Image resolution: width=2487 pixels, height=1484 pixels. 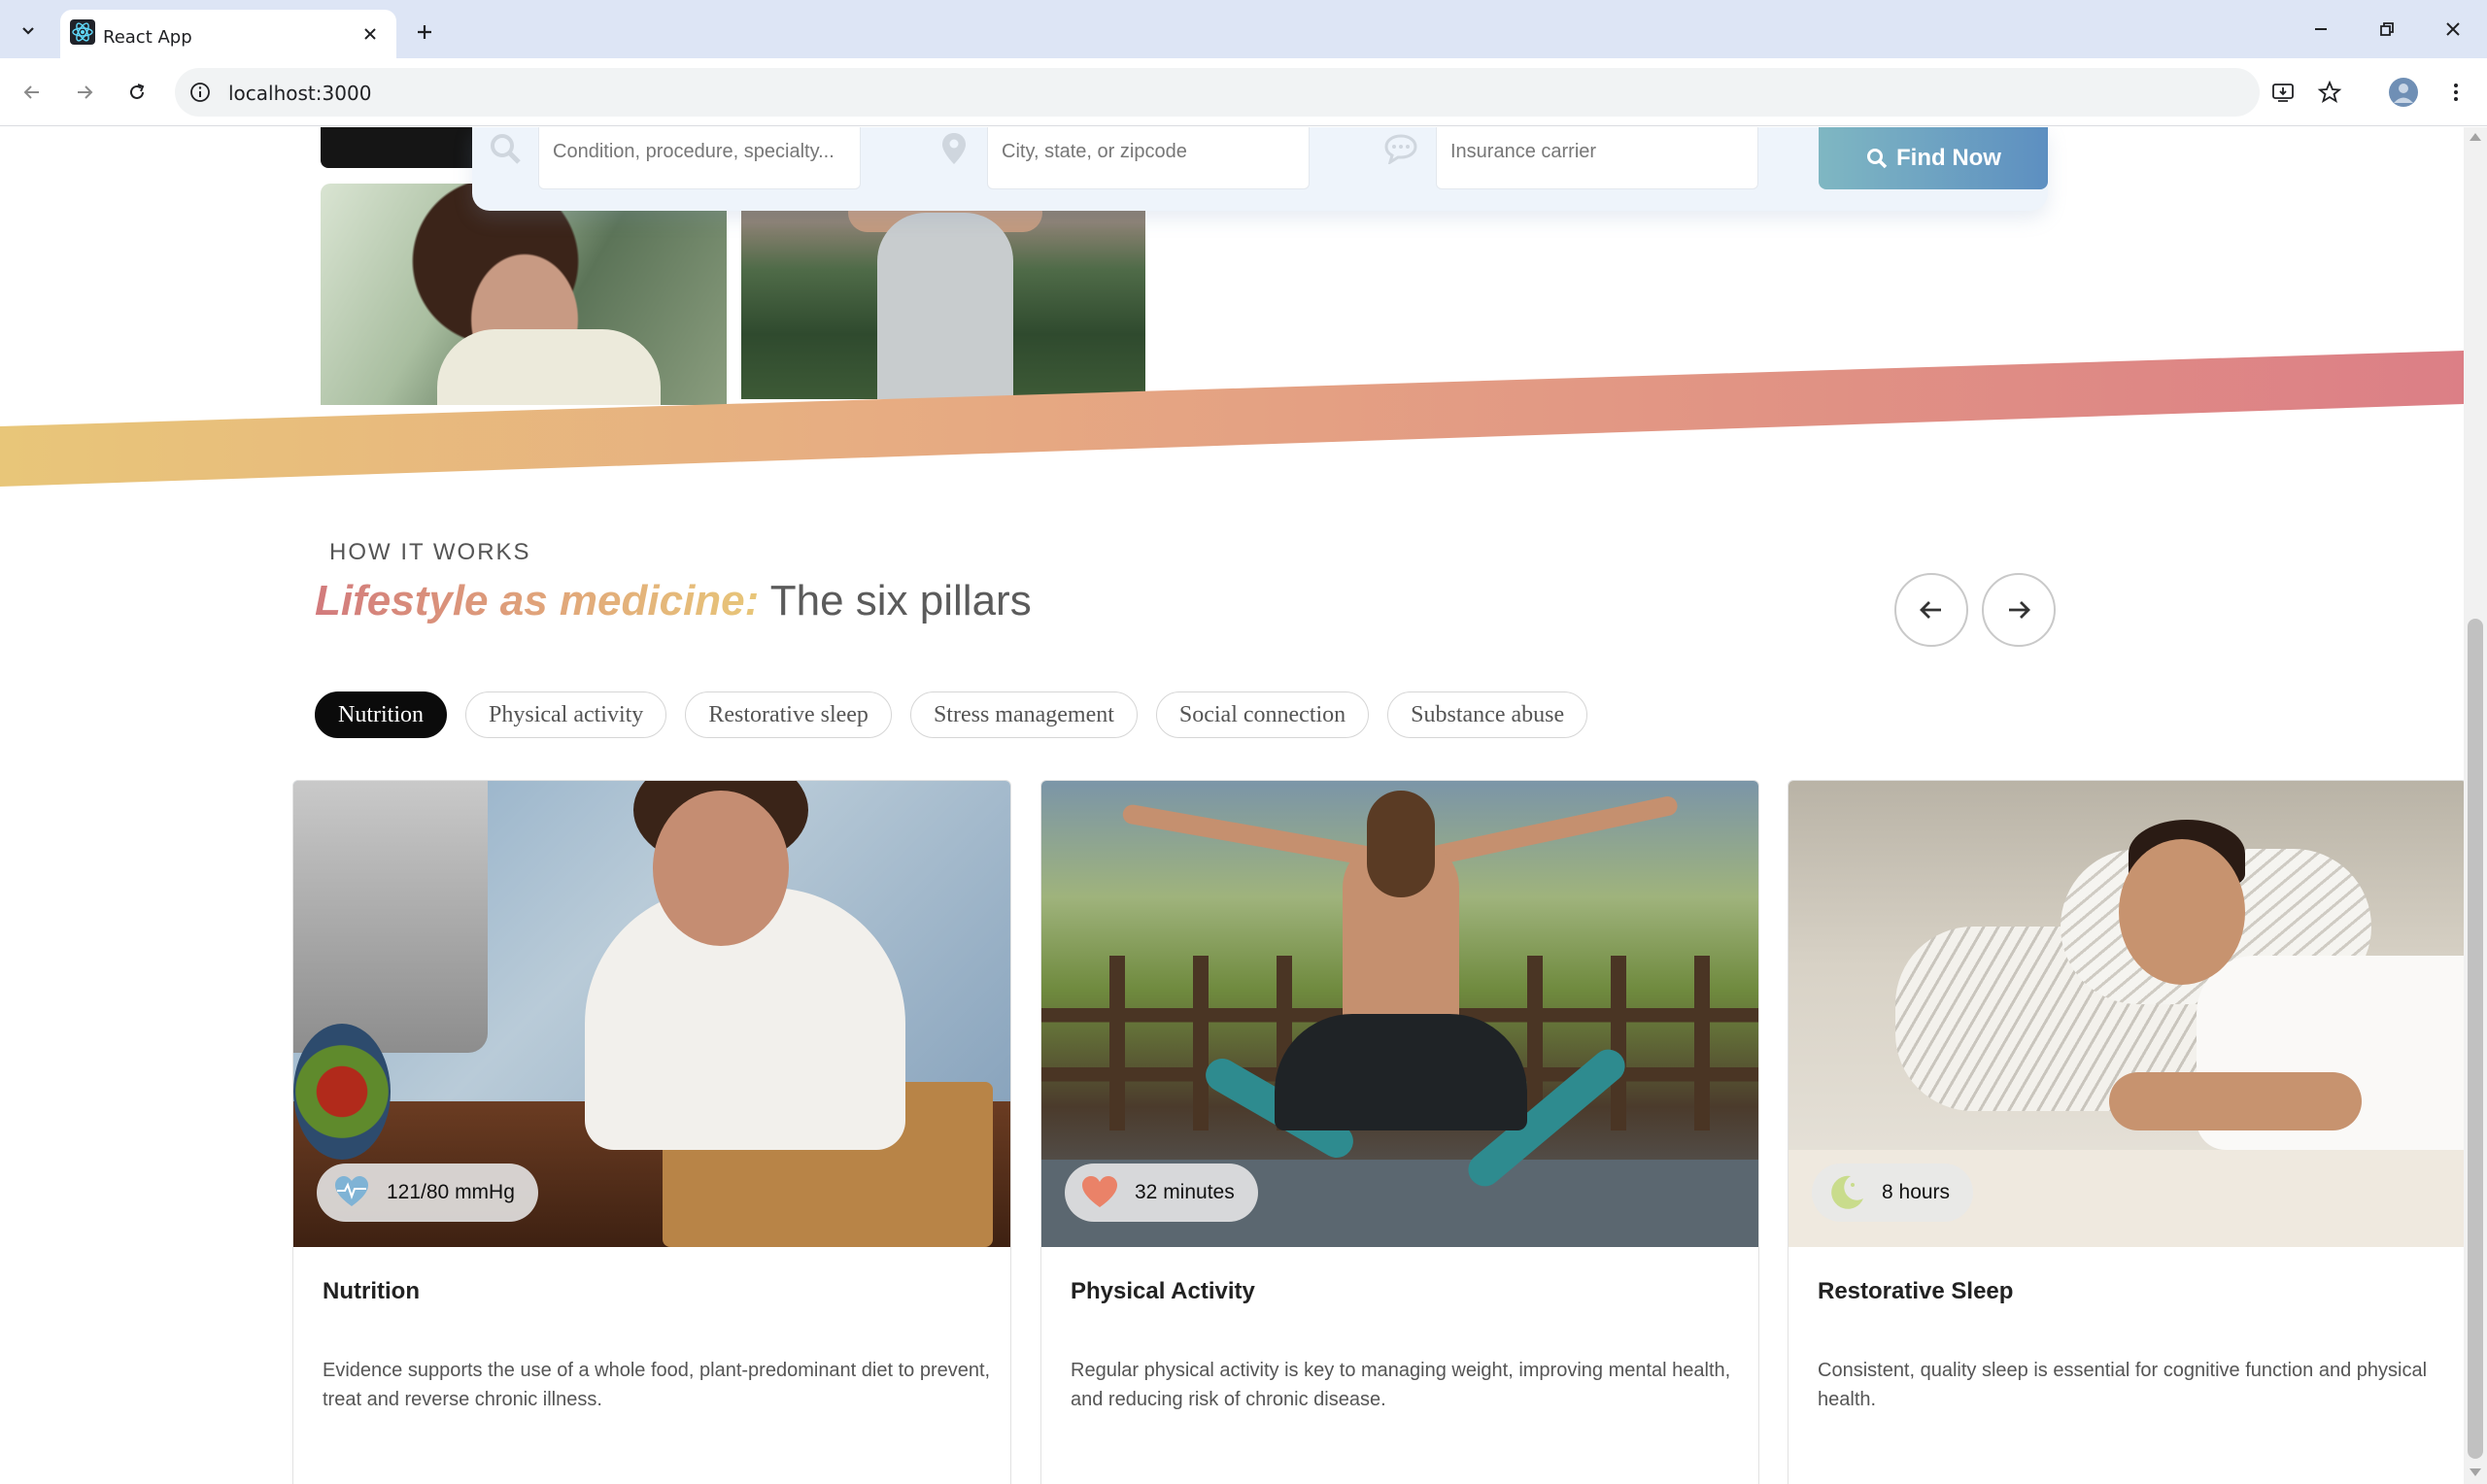 What do you see at coordinates (351, 1192) in the screenshot?
I see `heart-pulse-icon` at bounding box center [351, 1192].